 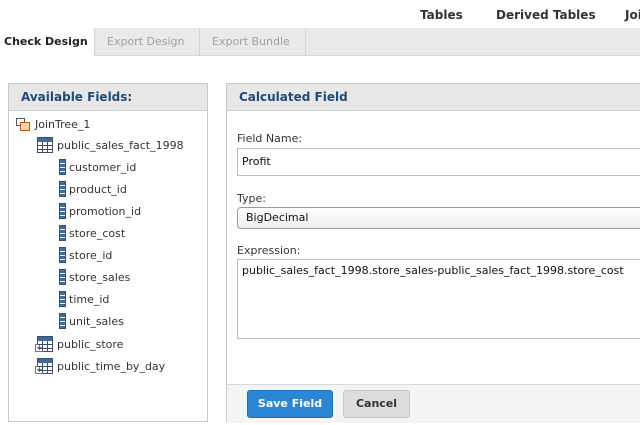 I want to click on tree-node-column: unit_sales, so click(x=91, y=321).